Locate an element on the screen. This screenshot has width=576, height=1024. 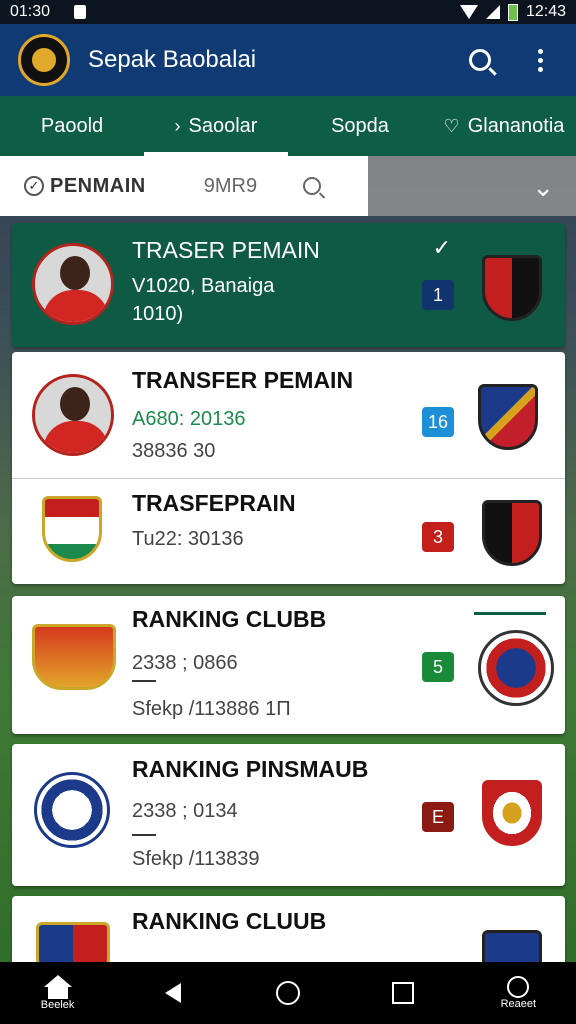
nav-label: Reaeet is located at coordinates (518, 1004).